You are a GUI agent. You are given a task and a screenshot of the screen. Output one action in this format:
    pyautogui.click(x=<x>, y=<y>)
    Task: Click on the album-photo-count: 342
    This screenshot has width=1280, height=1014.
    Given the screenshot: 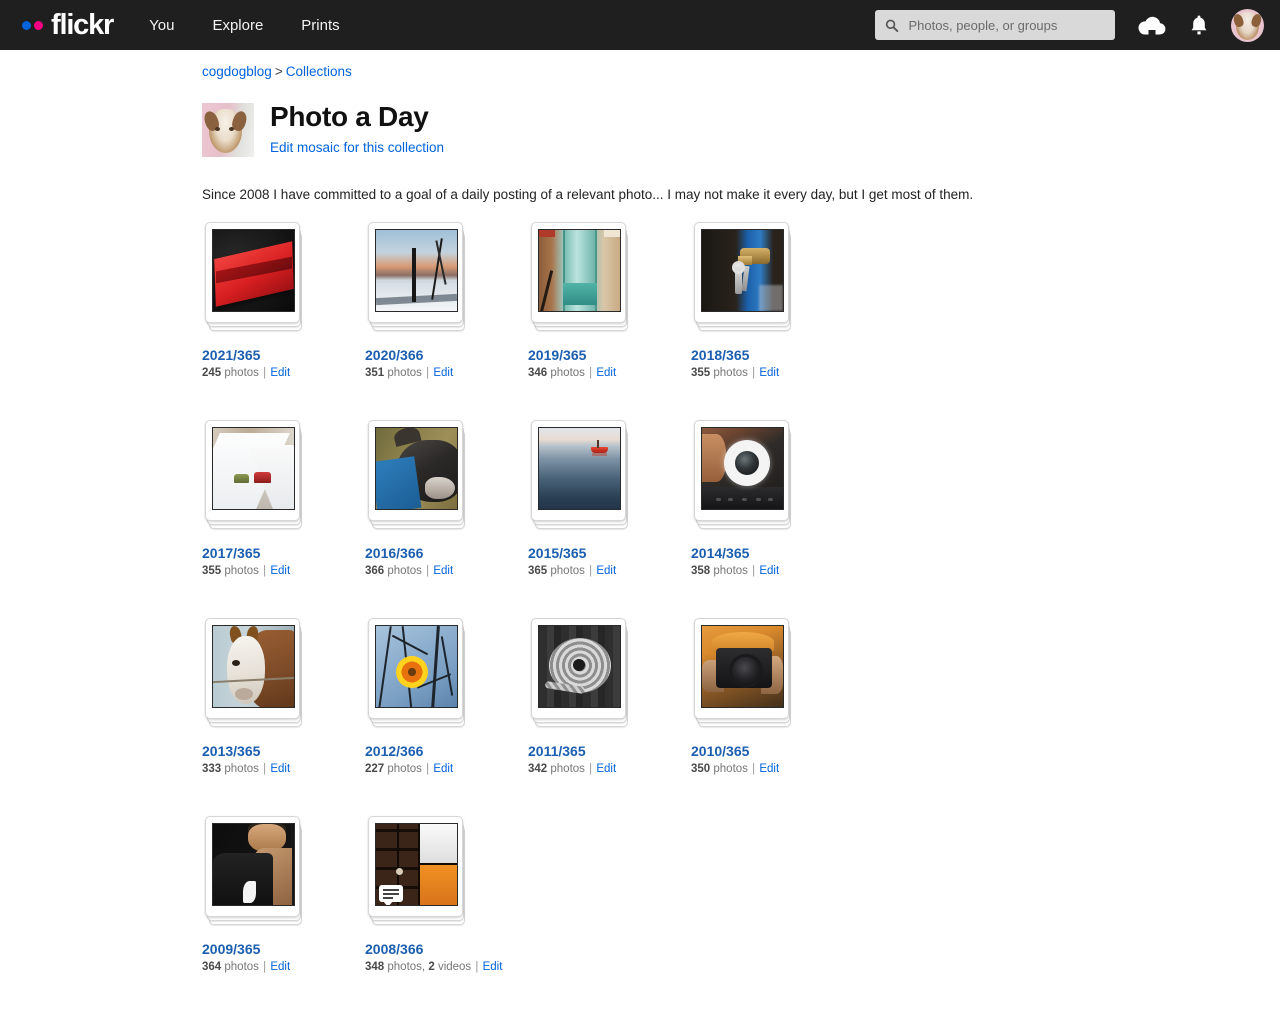 What is the action you would take?
    pyautogui.click(x=538, y=769)
    